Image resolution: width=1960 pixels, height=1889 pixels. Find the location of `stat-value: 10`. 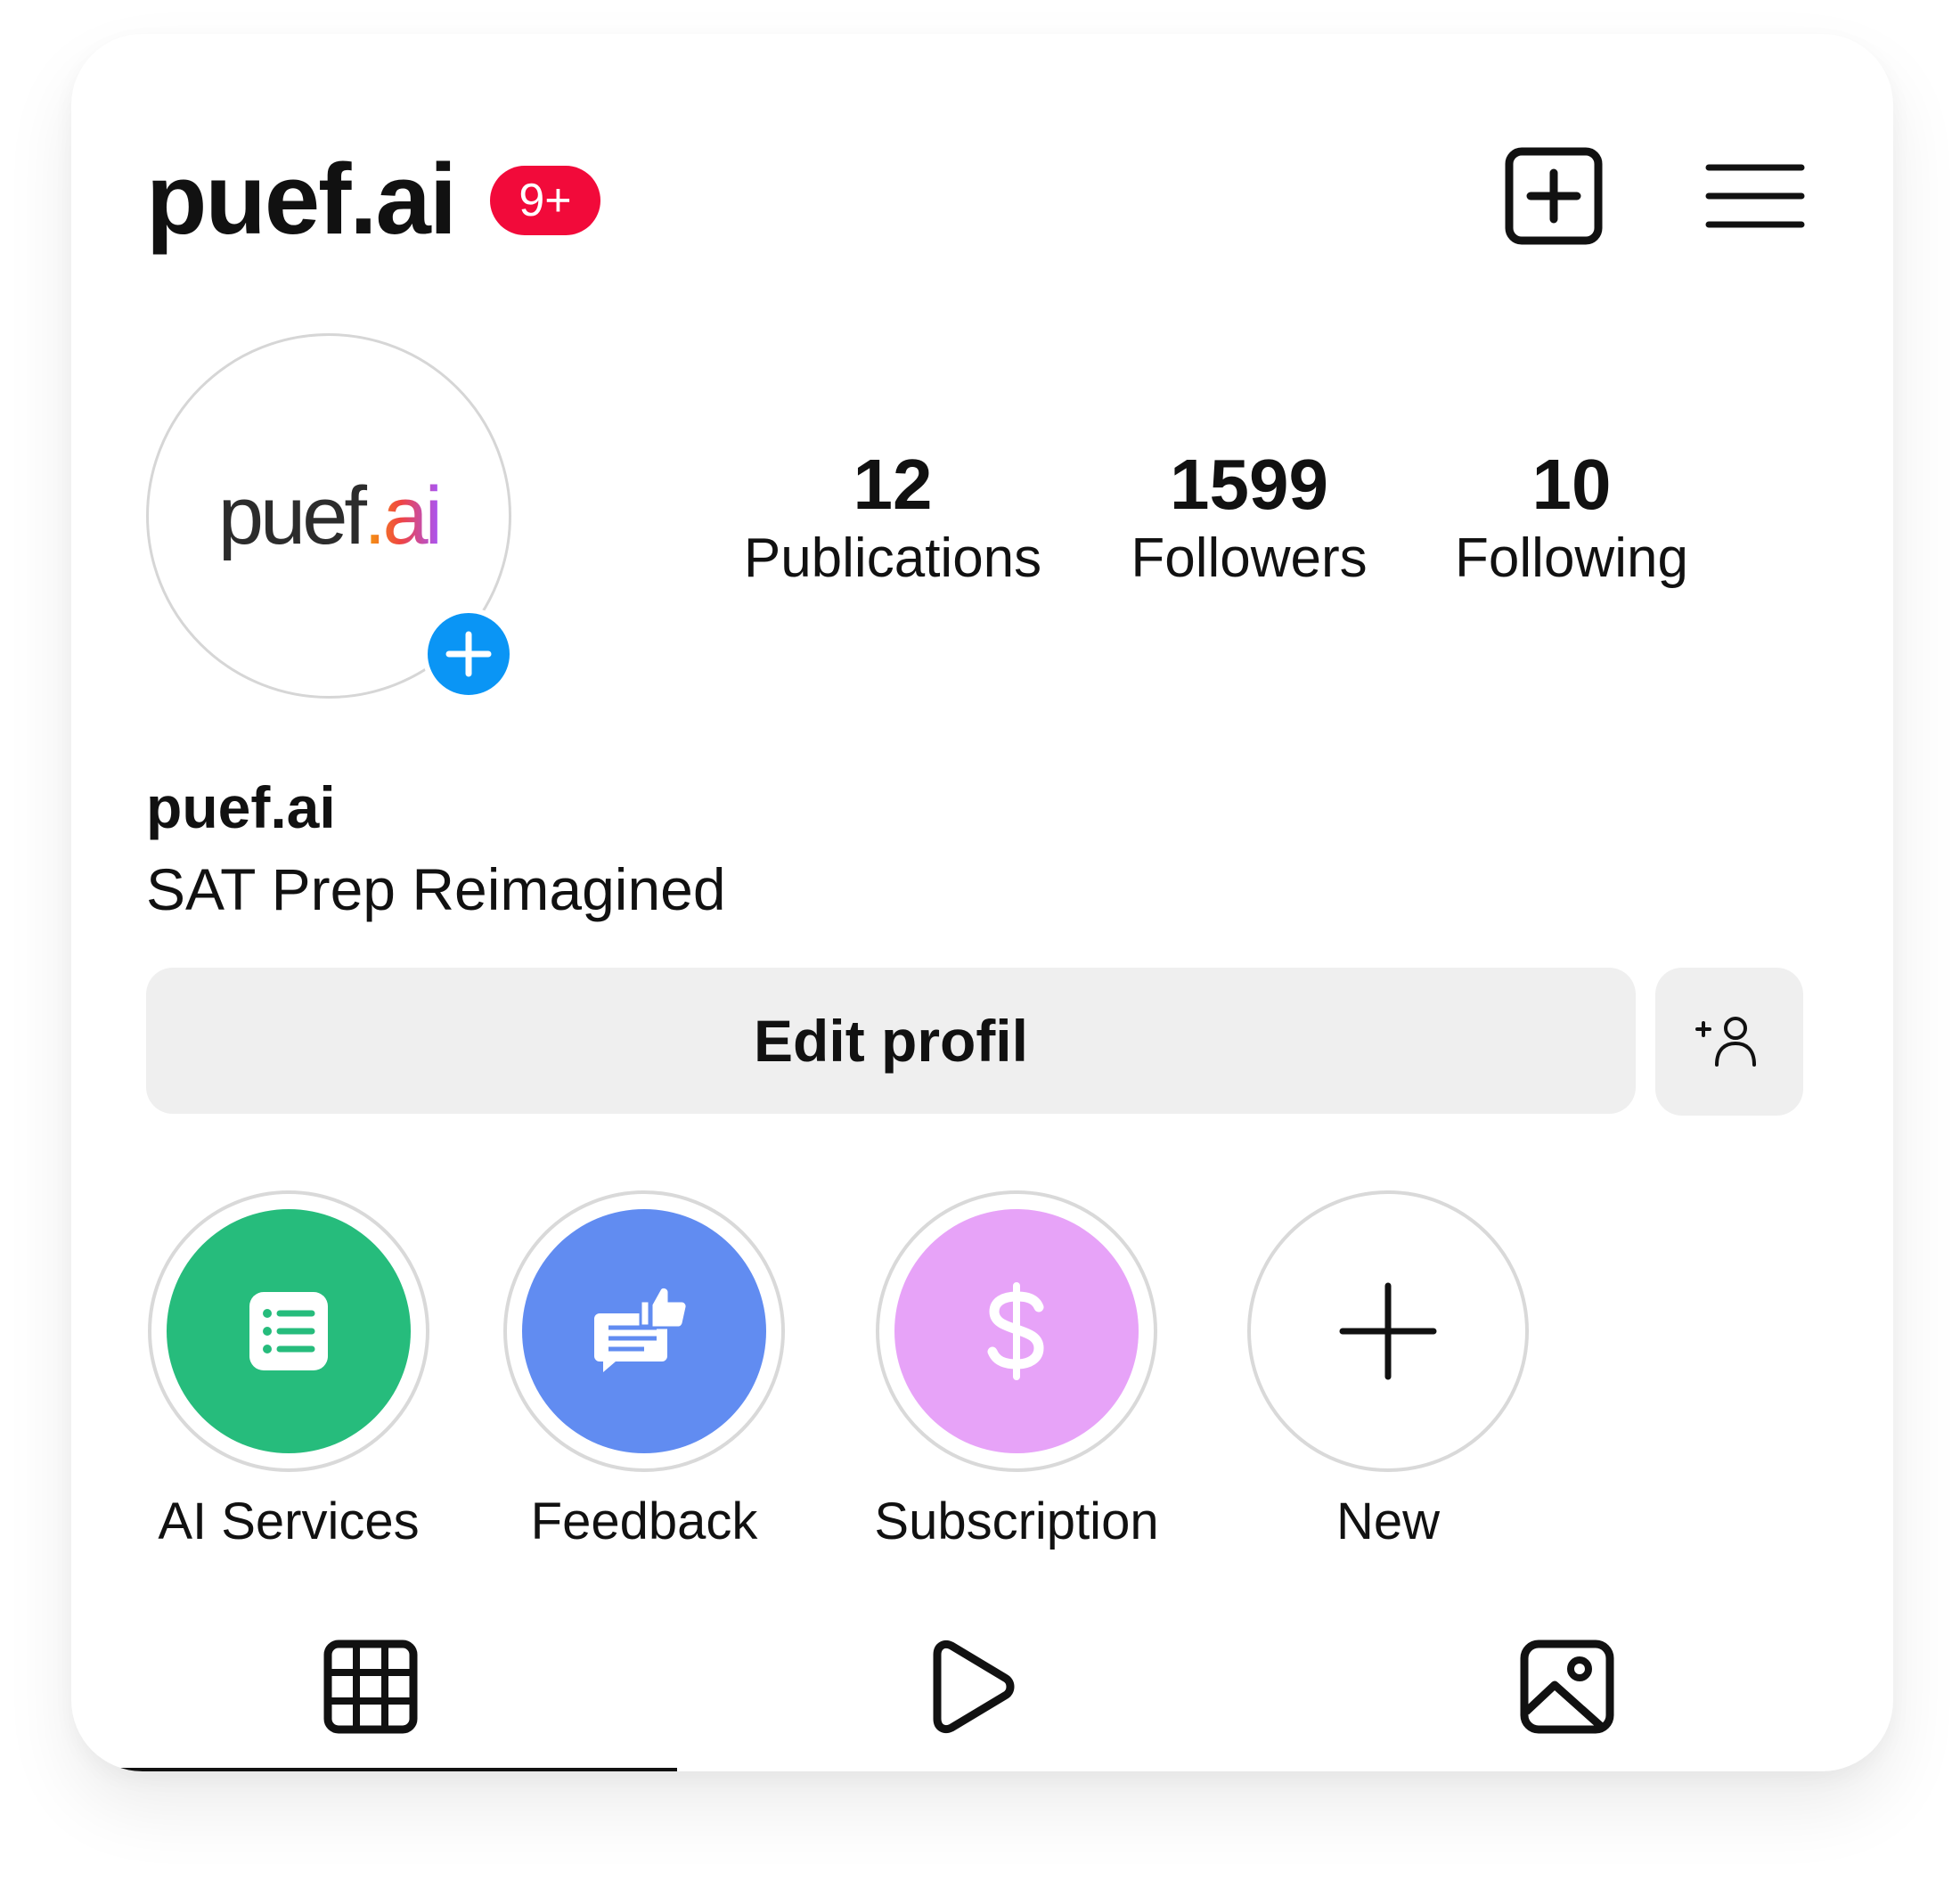

stat-value: 10 is located at coordinates (1571, 485).